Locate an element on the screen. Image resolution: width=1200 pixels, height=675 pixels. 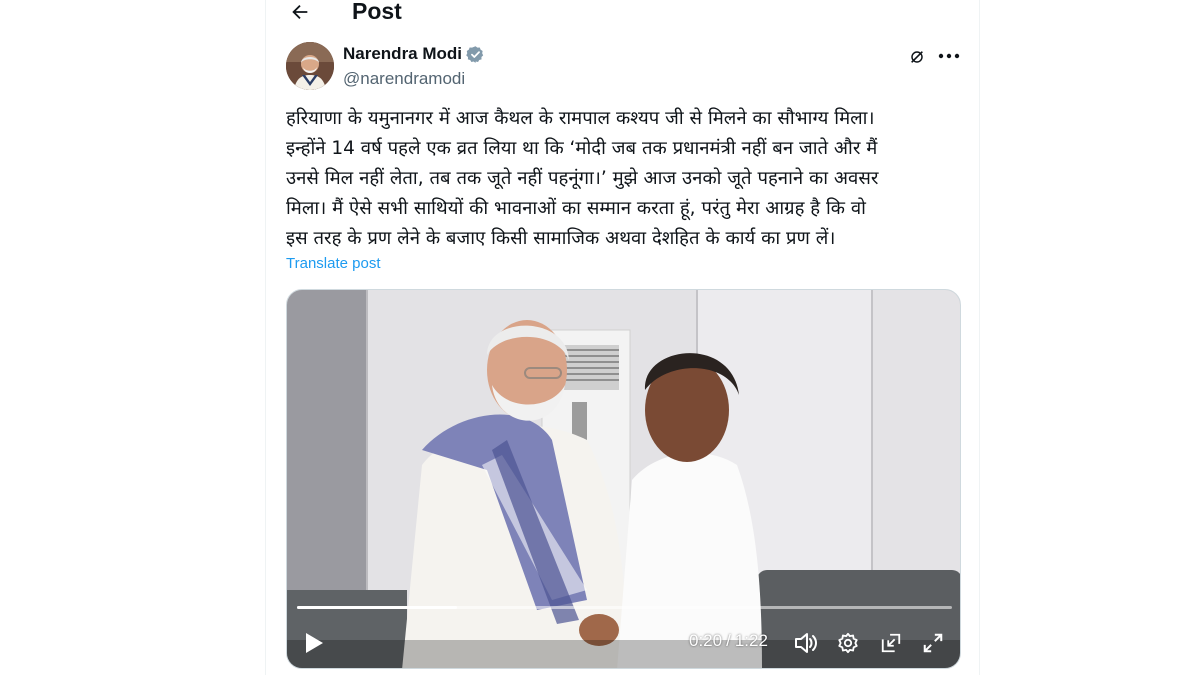
post-header: Post is located at coordinates (622, 15).